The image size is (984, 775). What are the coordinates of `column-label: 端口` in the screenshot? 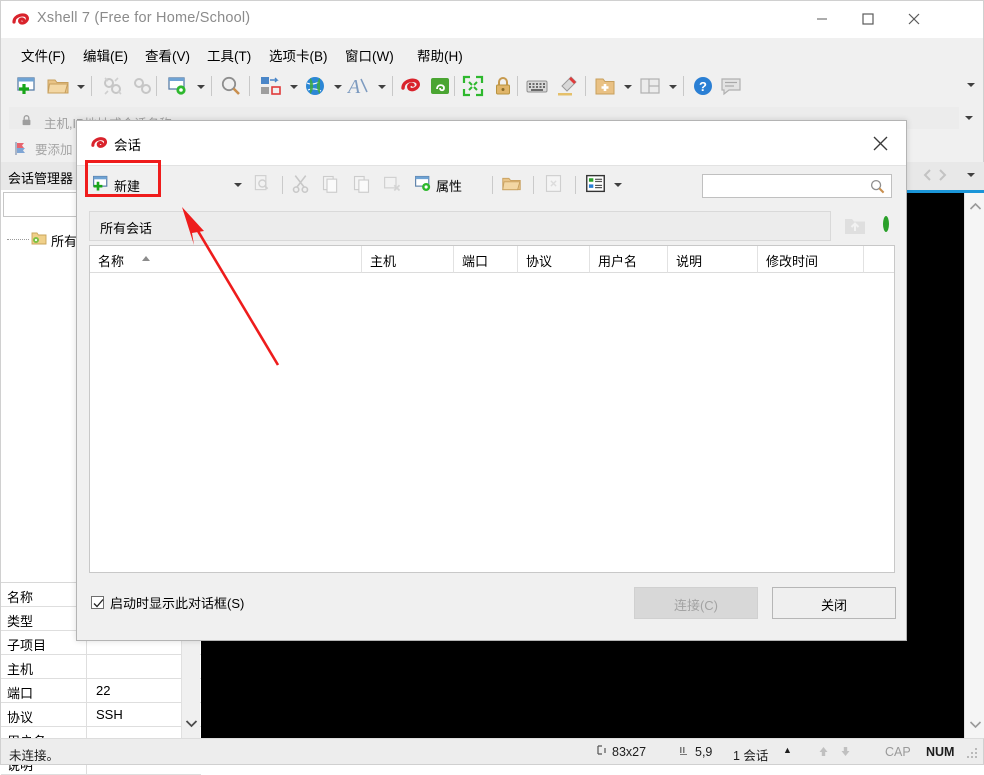 It's located at (475, 261).